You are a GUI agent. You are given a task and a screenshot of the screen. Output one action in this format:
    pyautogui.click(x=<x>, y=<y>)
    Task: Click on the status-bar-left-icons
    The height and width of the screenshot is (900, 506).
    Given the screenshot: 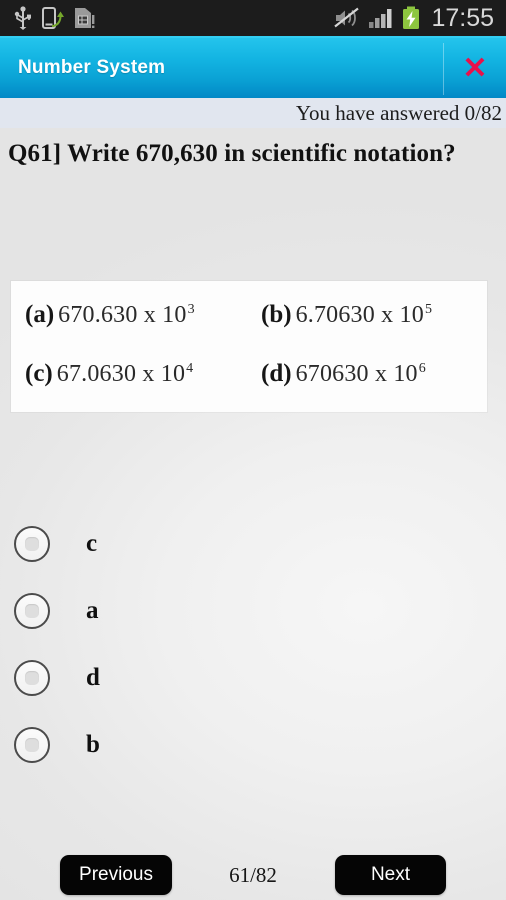 What is the action you would take?
    pyautogui.click(x=47, y=18)
    